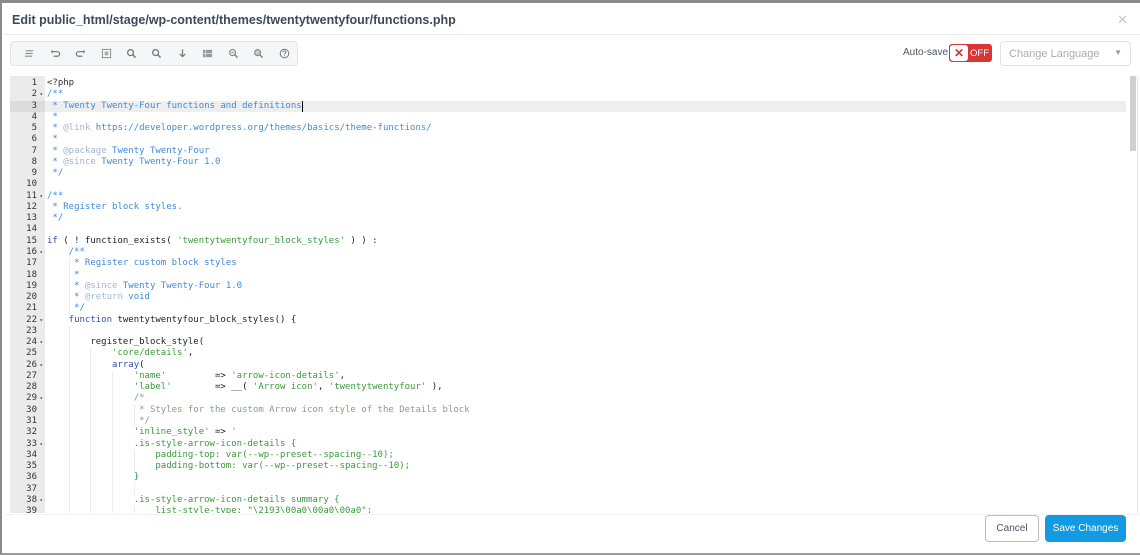  What do you see at coordinates (131, 54) in the screenshot?
I see `search-icon` at bounding box center [131, 54].